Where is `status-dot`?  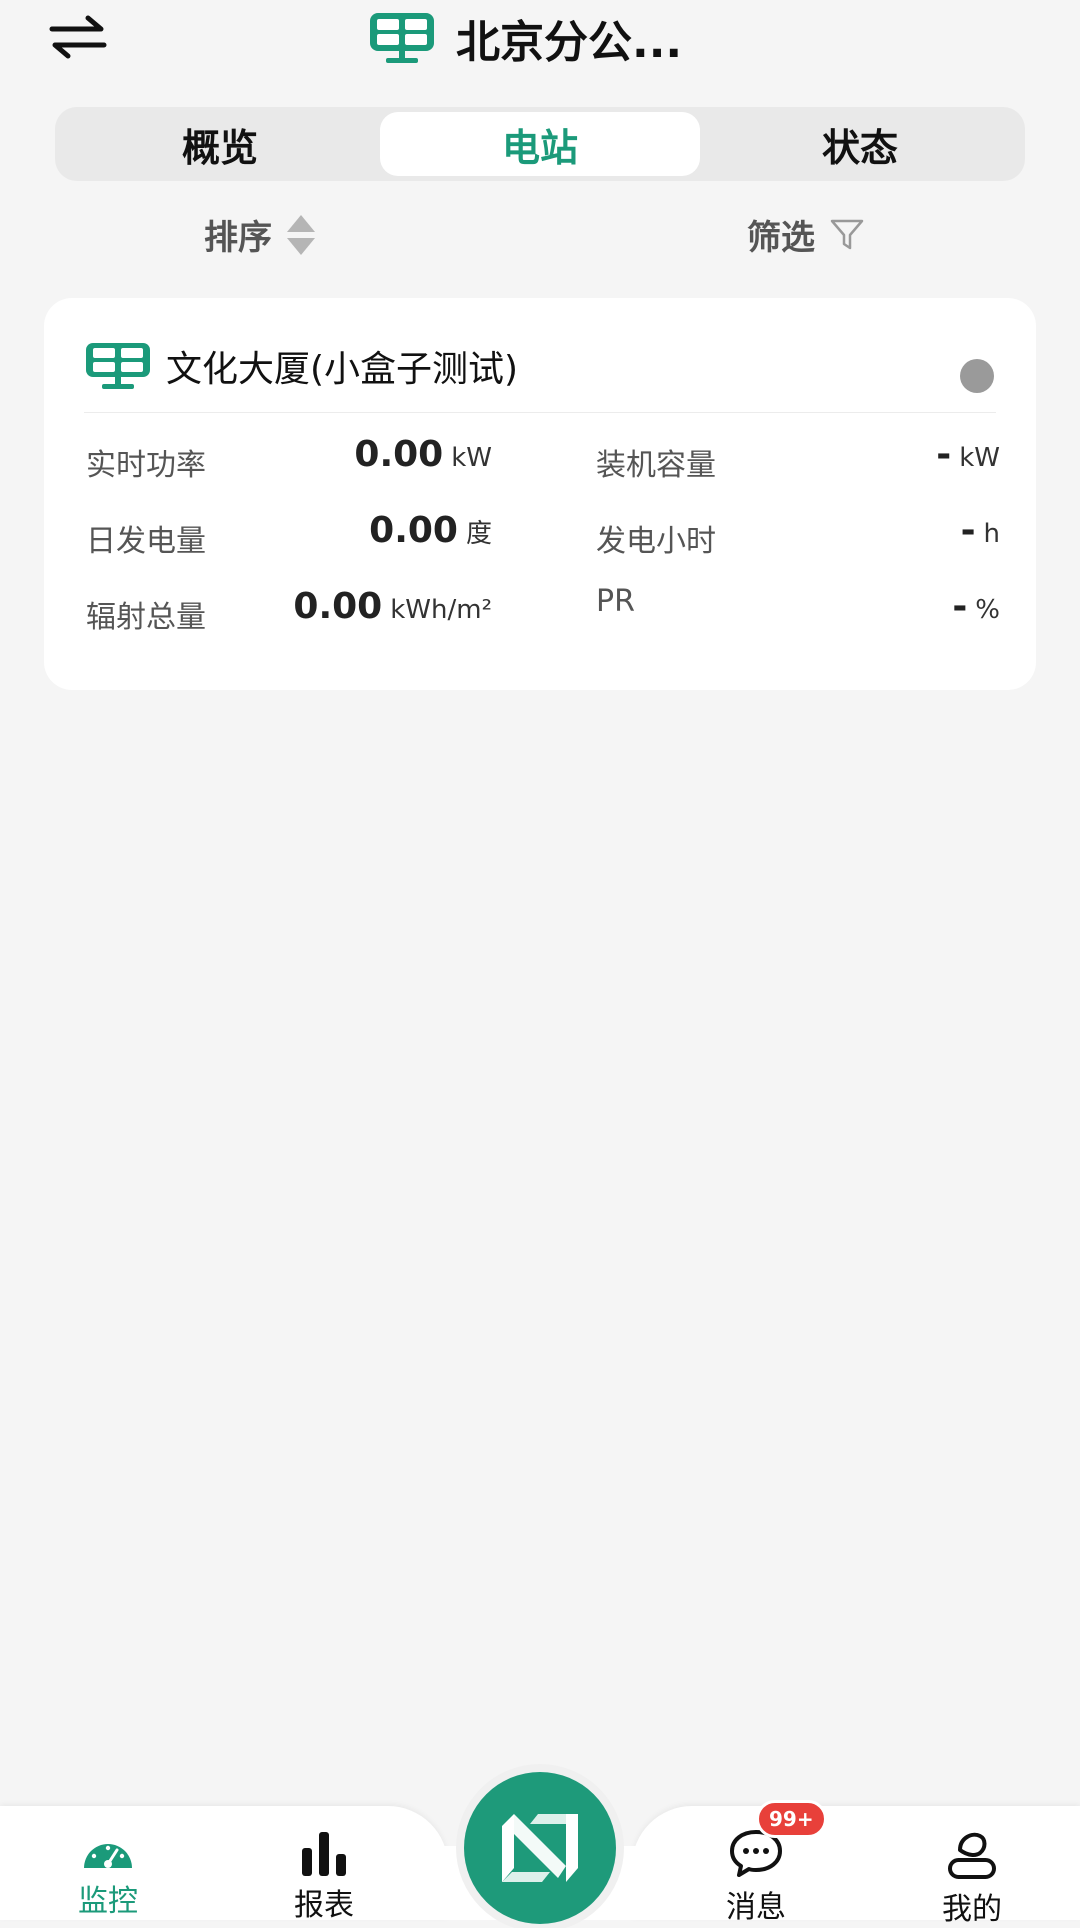 status-dot is located at coordinates (977, 376).